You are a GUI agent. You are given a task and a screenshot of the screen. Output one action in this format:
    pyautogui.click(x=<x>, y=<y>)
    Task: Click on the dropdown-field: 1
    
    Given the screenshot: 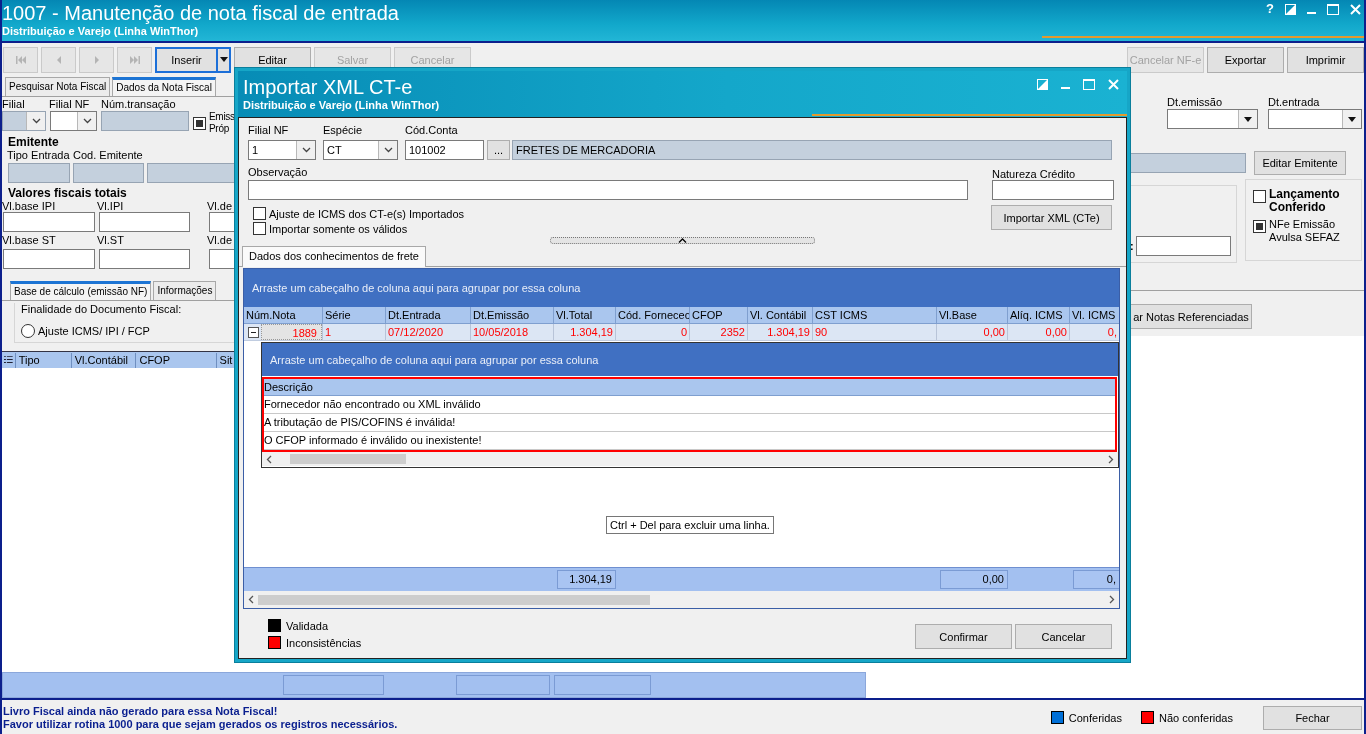 What is the action you would take?
    pyautogui.click(x=282, y=150)
    